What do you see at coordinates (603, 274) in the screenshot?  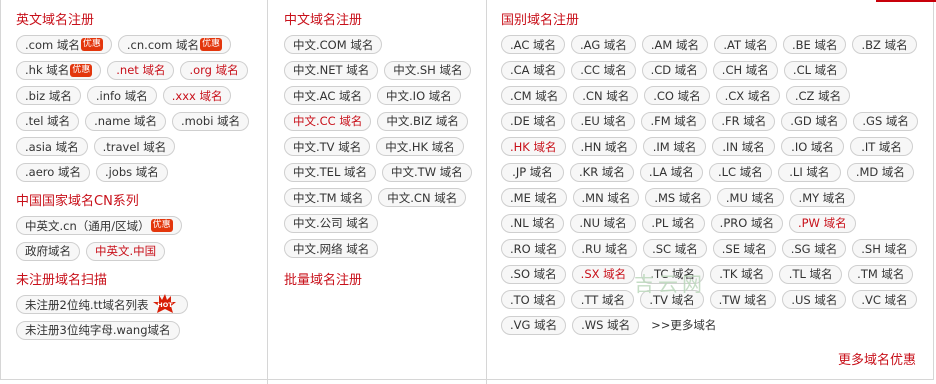 I see `domain-tag: .SX 域名` at bounding box center [603, 274].